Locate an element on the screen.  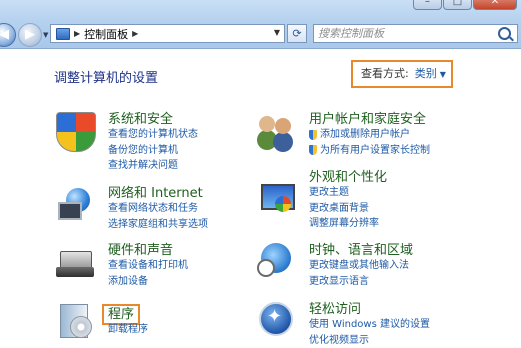
category-ease-of-access: 轻松访问 使用 Windows 建议的设置 优化视频显示 is located at coordinates (387, 322).